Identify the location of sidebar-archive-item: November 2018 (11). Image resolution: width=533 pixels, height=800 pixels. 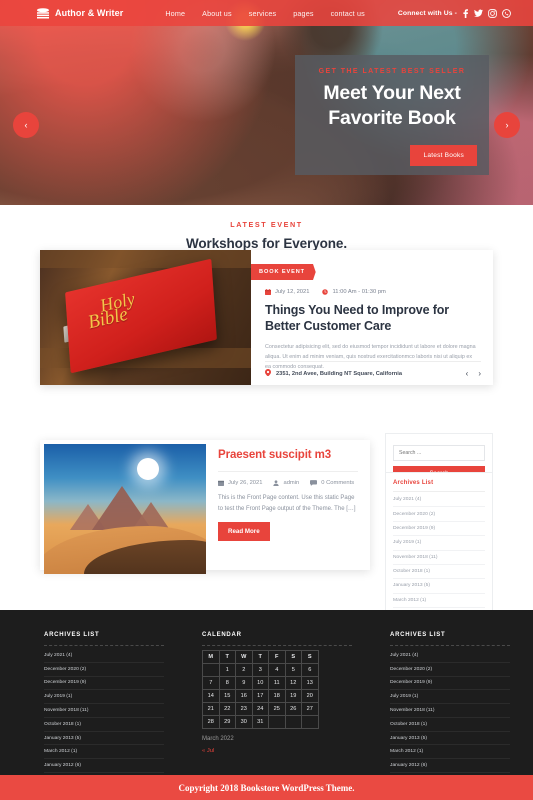
(439, 558).